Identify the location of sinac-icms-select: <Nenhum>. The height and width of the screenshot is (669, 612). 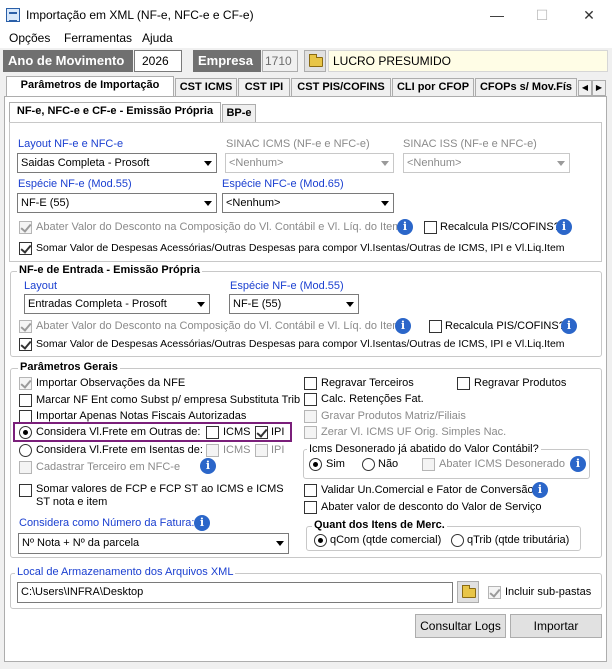
(309, 163).